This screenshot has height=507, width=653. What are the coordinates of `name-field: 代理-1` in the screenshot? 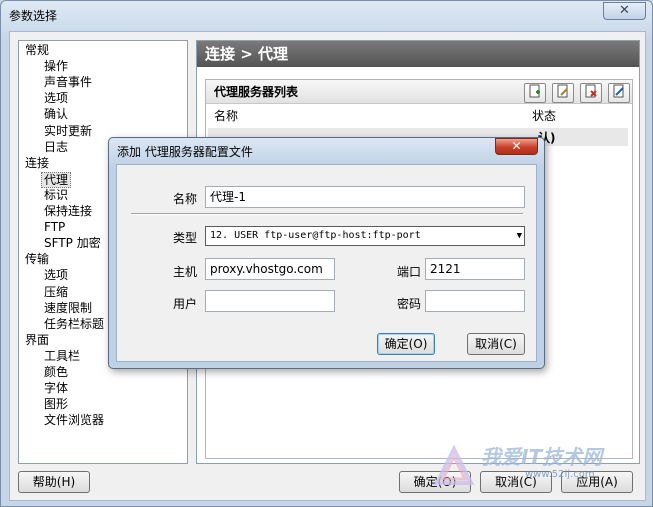 It's located at (365, 197).